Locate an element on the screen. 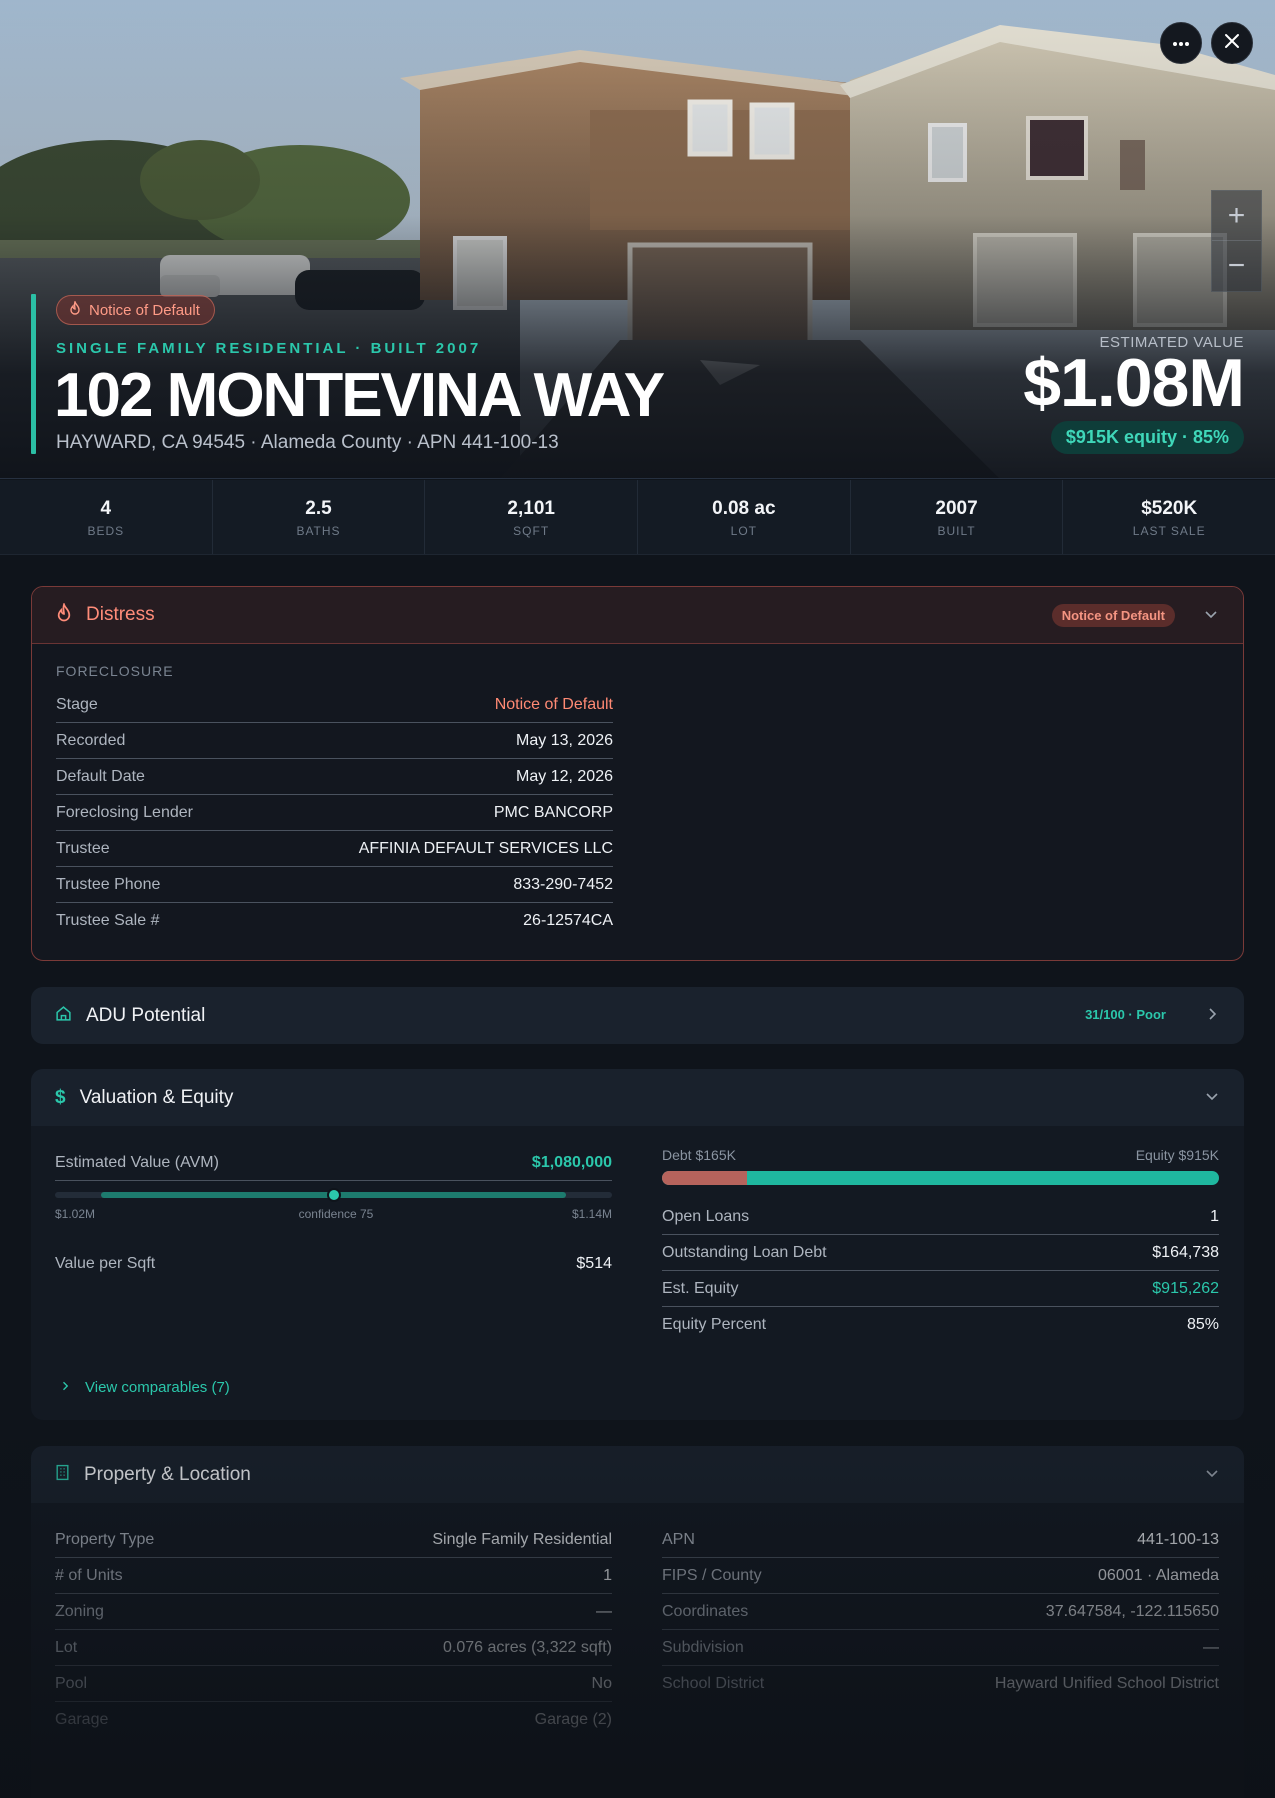 The image size is (1275, 1798). row-key: Equity Percent is located at coordinates (714, 1324).